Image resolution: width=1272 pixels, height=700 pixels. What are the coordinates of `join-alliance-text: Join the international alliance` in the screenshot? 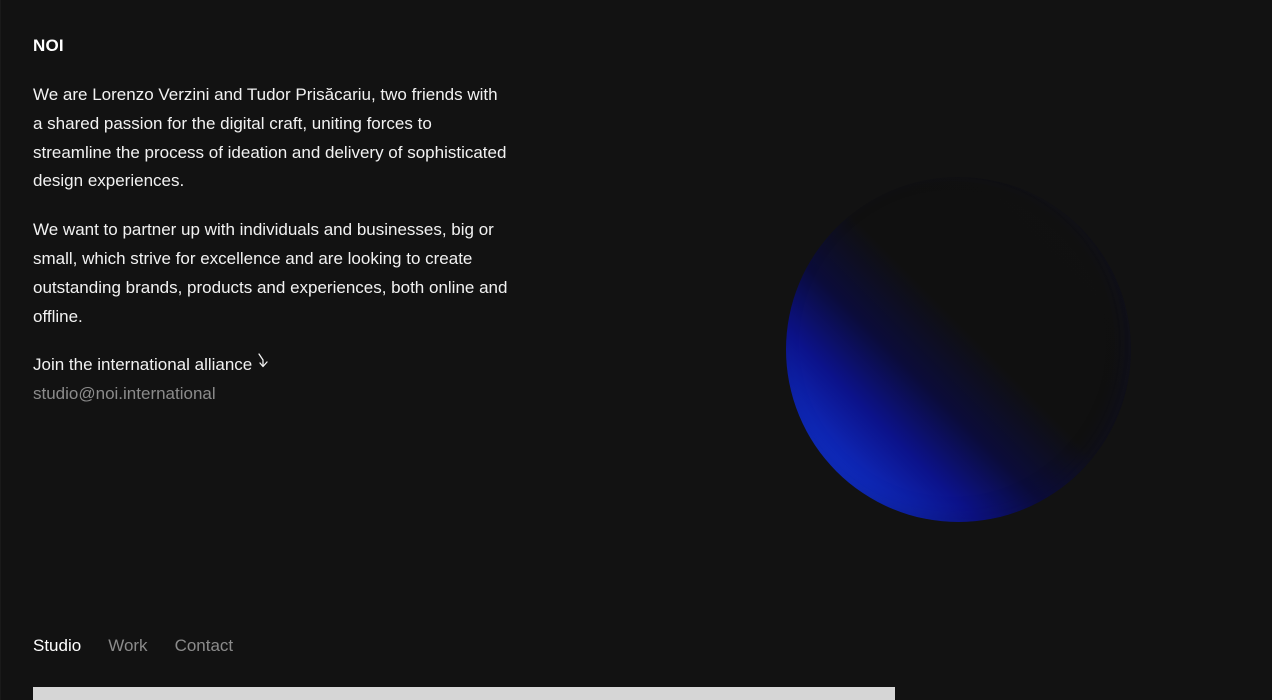 It's located at (143, 364).